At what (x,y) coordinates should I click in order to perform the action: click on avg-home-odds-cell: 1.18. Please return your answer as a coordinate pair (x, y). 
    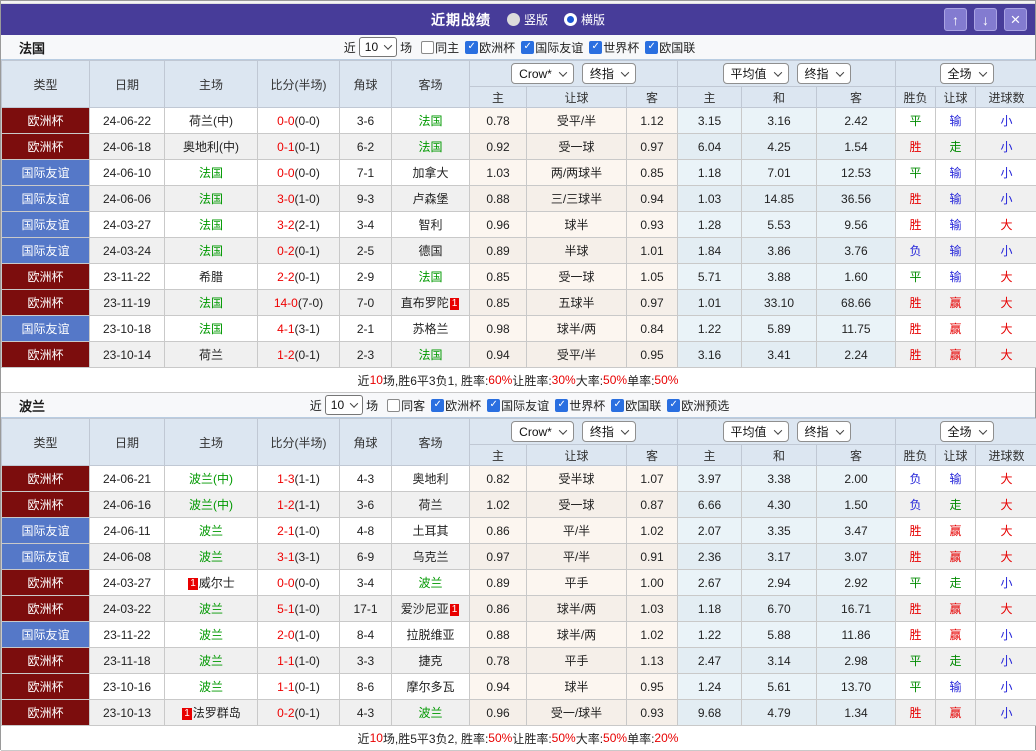
    Looking at the image, I should click on (710, 609).